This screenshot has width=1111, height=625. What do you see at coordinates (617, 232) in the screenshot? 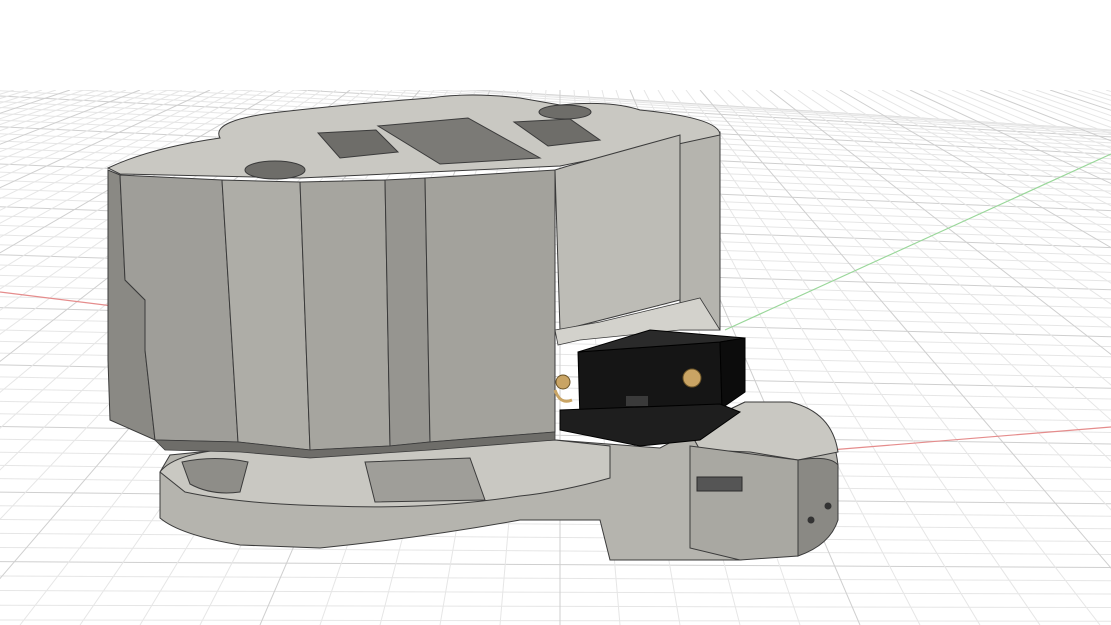
I see `housing-right-face` at bounding box center [617, 232].